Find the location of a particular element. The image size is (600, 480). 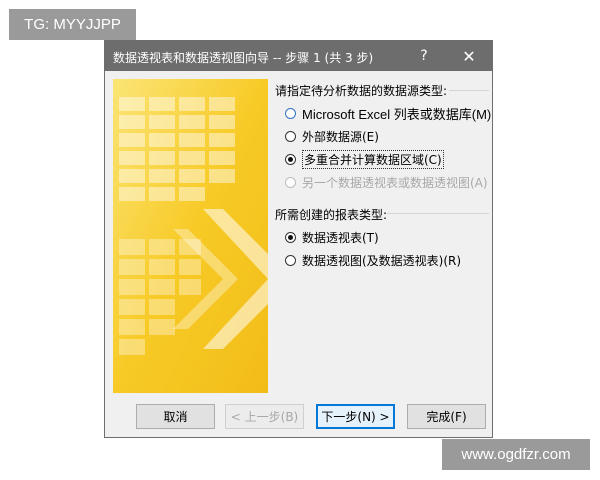

option-multiple-ranges: 多重合并计算数据区域(C) is located at coordinates (364, 159).